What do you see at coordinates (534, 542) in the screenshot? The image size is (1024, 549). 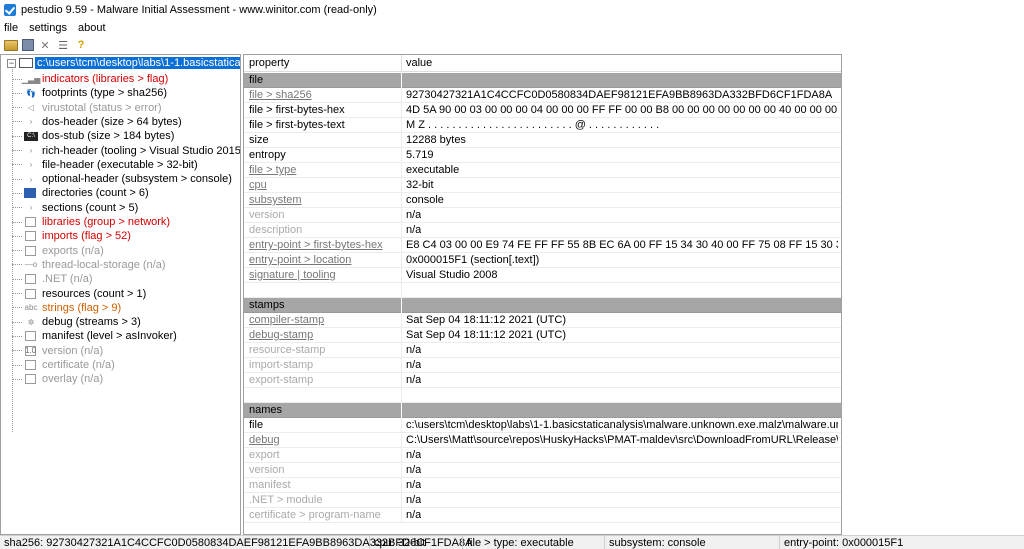 I see `status-file-type: file > type: executable` at bounding box center [534, 542].